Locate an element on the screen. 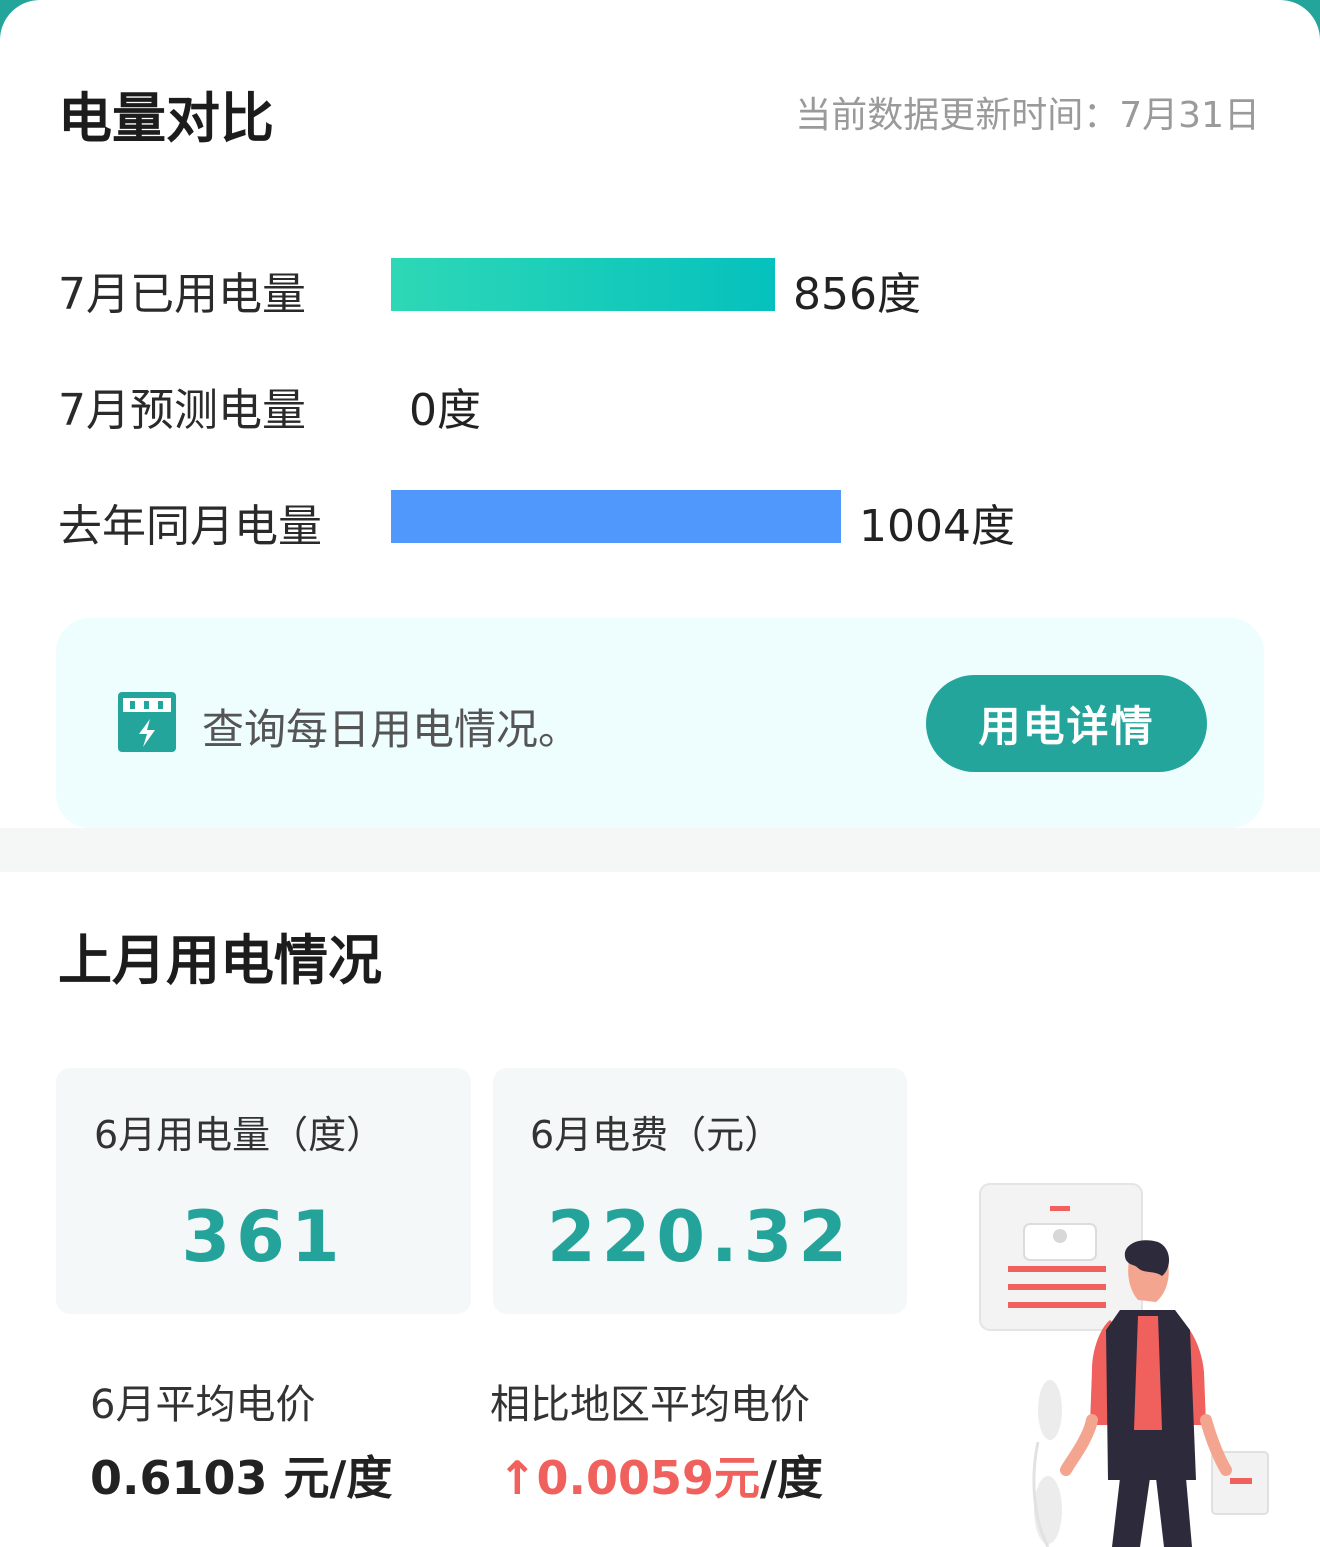  last-year-value: 1004度 is located at coordinates (937, 526).